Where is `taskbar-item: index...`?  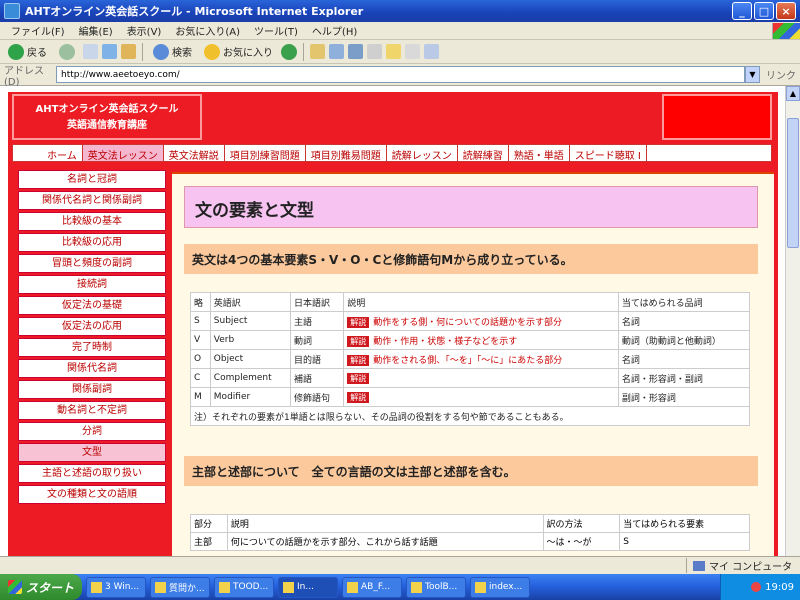 taskbar-item: index... is located at coordinates (500, 587).